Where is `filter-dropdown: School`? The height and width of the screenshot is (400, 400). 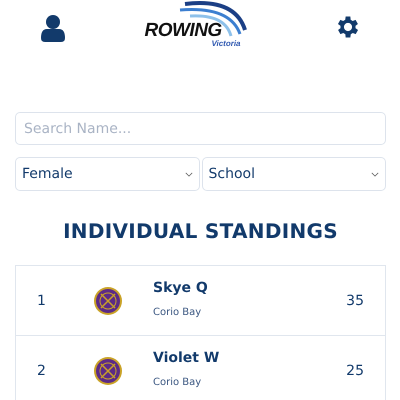
filter-dropdown: School is located at coordinates (294, 174).